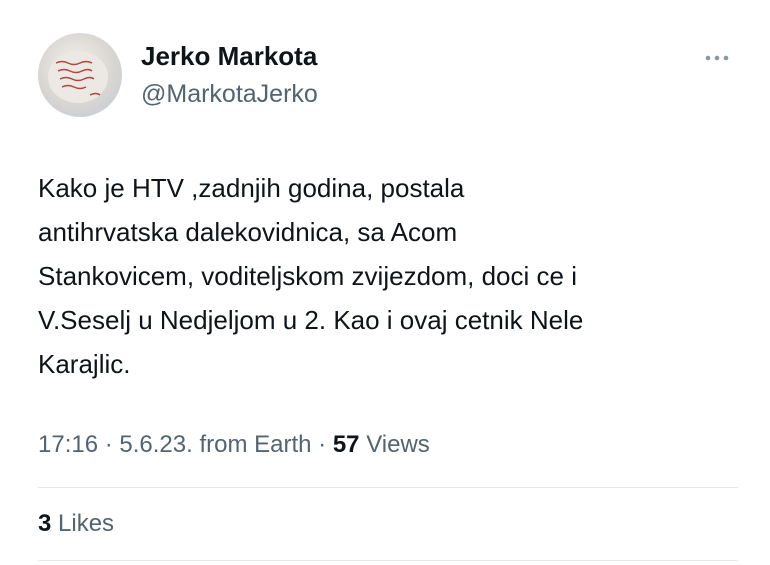  I want to click on tweet-date: 5.6.23., so click(155, 444).